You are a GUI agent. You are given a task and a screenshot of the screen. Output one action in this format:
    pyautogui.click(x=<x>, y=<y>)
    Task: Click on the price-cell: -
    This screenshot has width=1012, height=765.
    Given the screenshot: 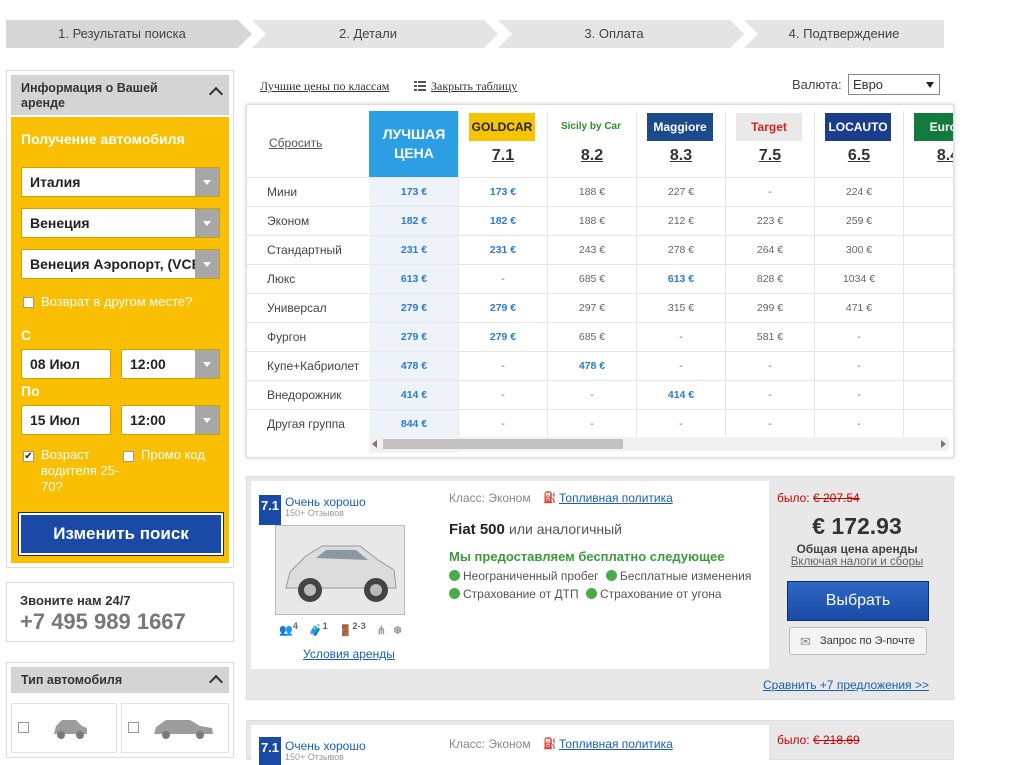 What is the action you would take?
    pyautogui.click(x=503, y=366)
    